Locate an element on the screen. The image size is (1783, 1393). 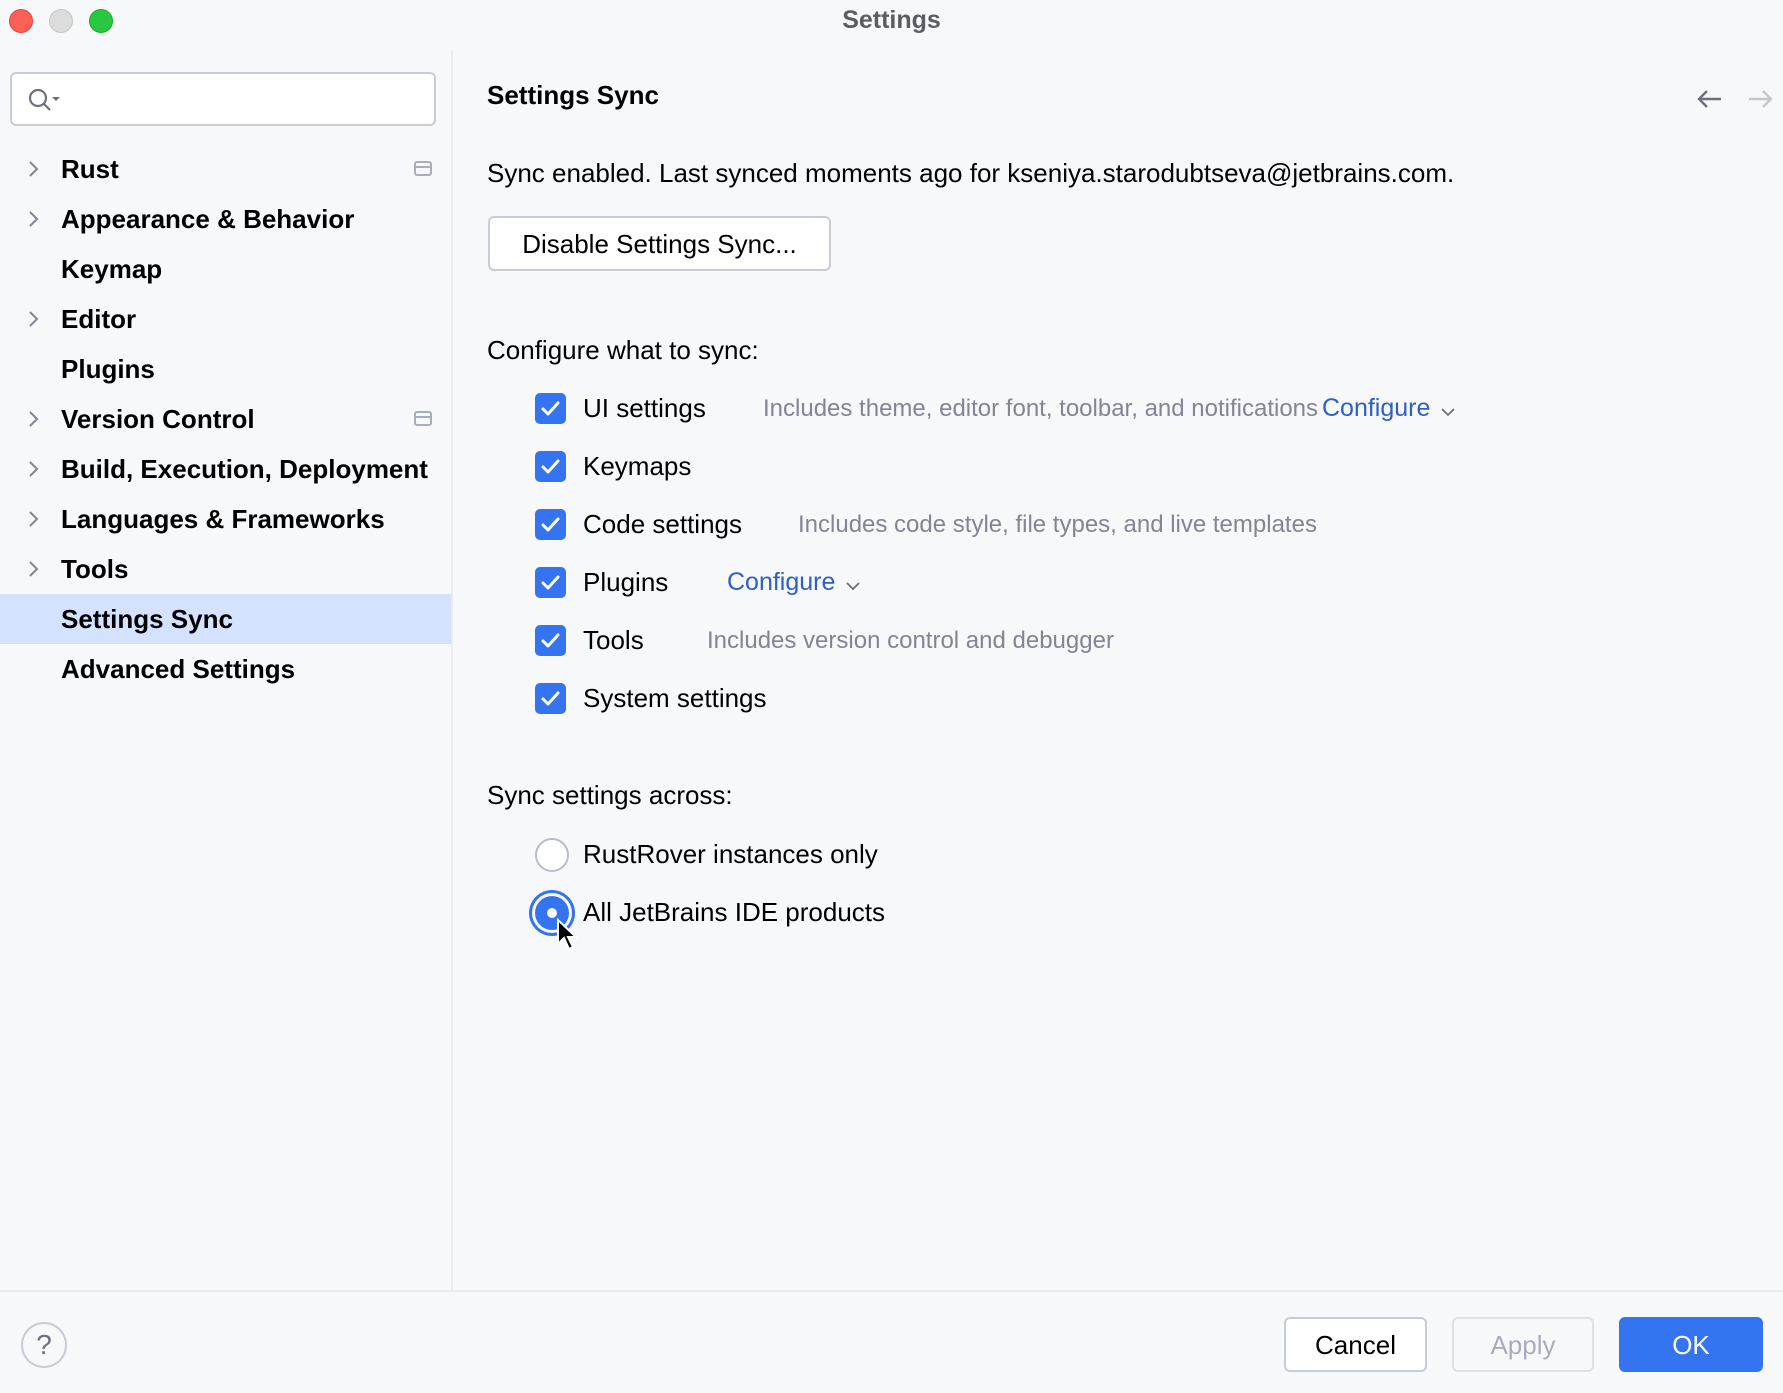
sidebar-item-editor: Editor is located at coordinates (225, 319).